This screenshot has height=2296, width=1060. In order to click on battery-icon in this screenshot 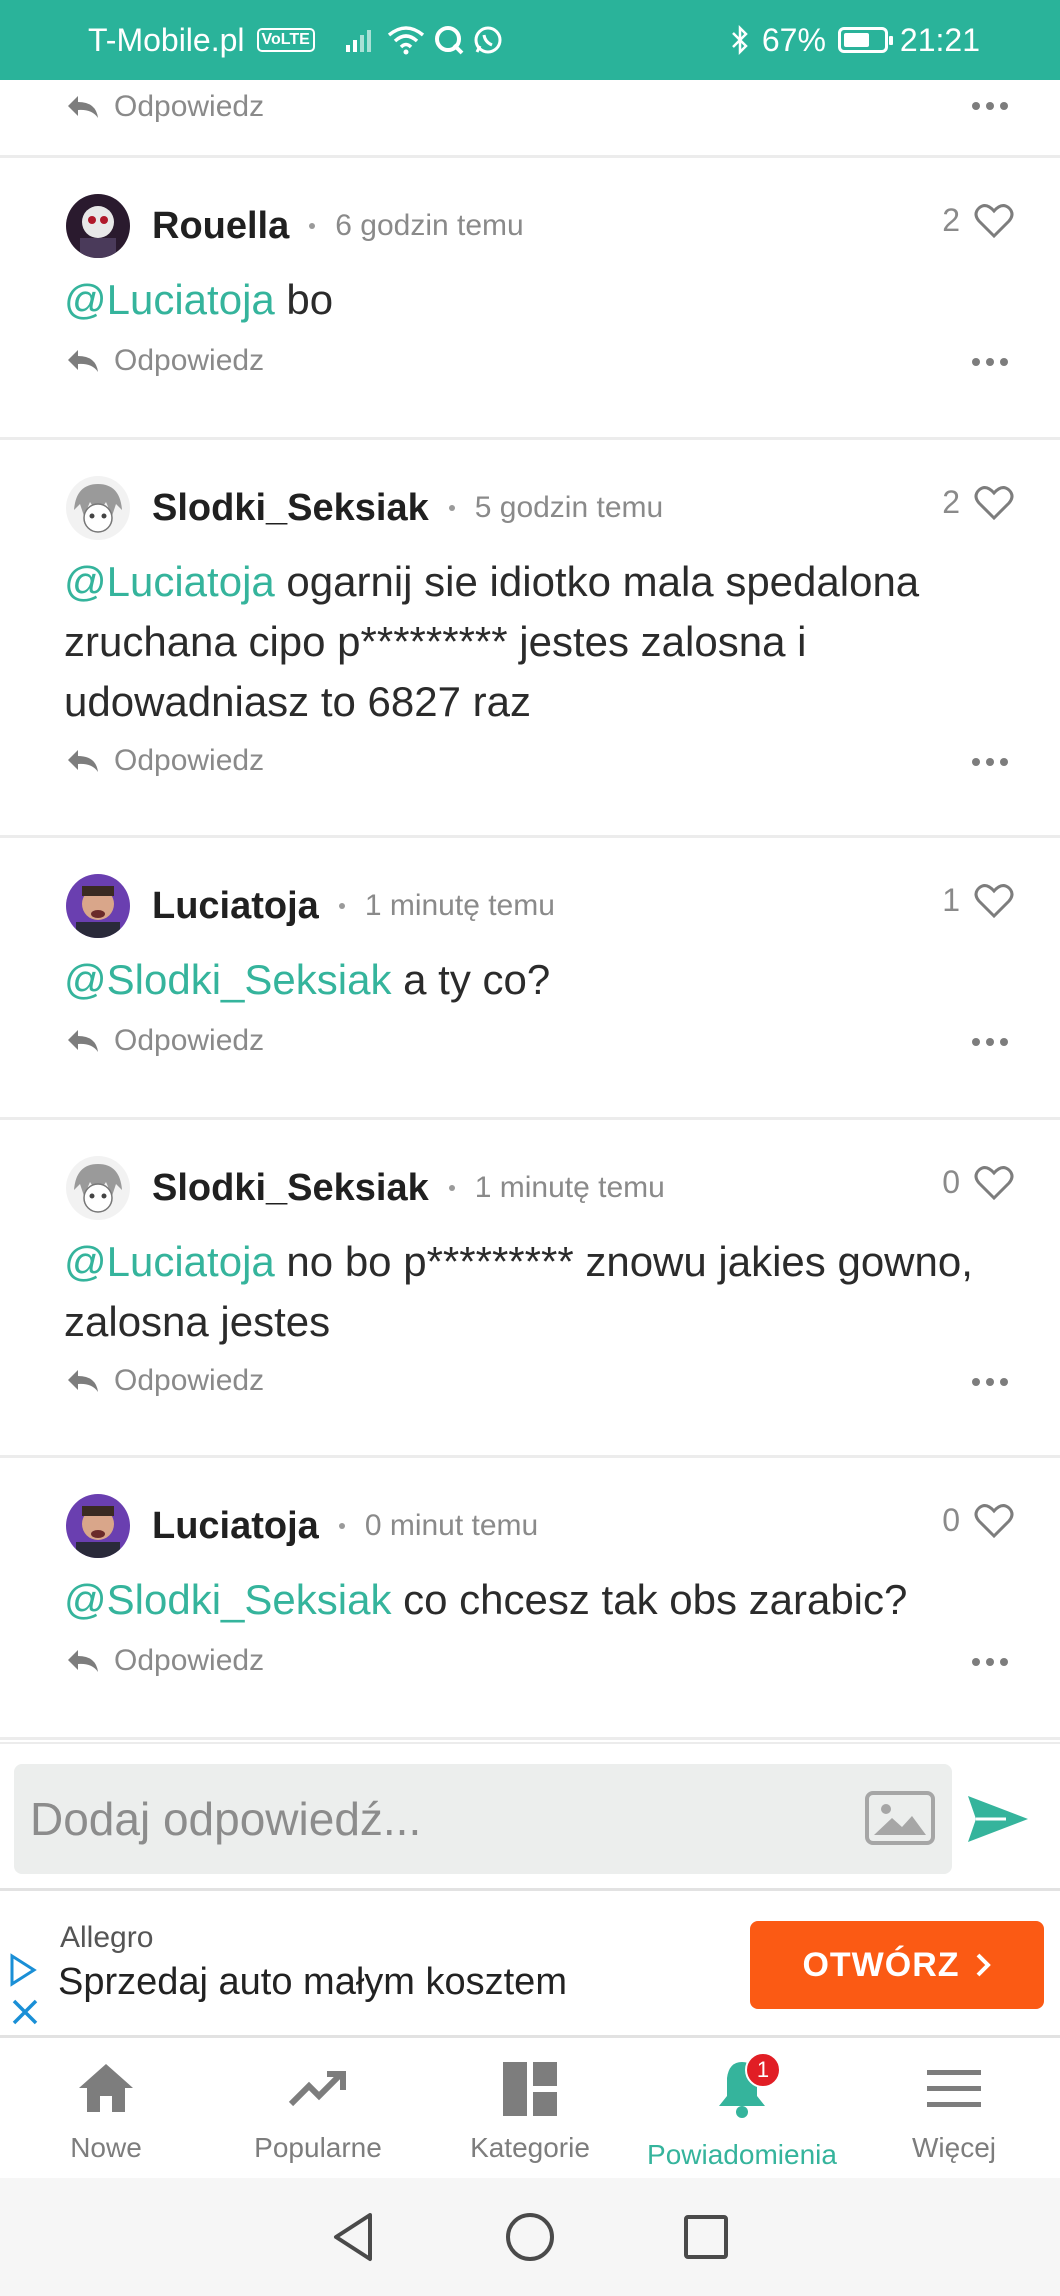, I will do `click(865, 40)`.